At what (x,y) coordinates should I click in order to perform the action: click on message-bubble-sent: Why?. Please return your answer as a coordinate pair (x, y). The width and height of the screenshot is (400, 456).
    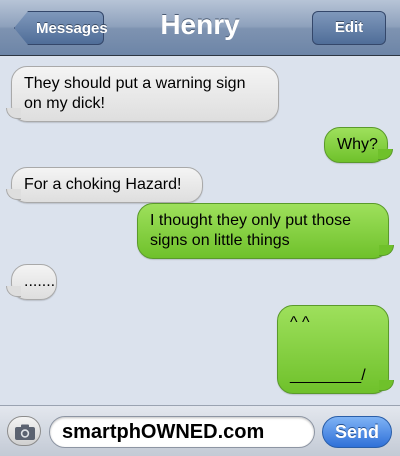
    Looking at the image, I should click on (358, 145).